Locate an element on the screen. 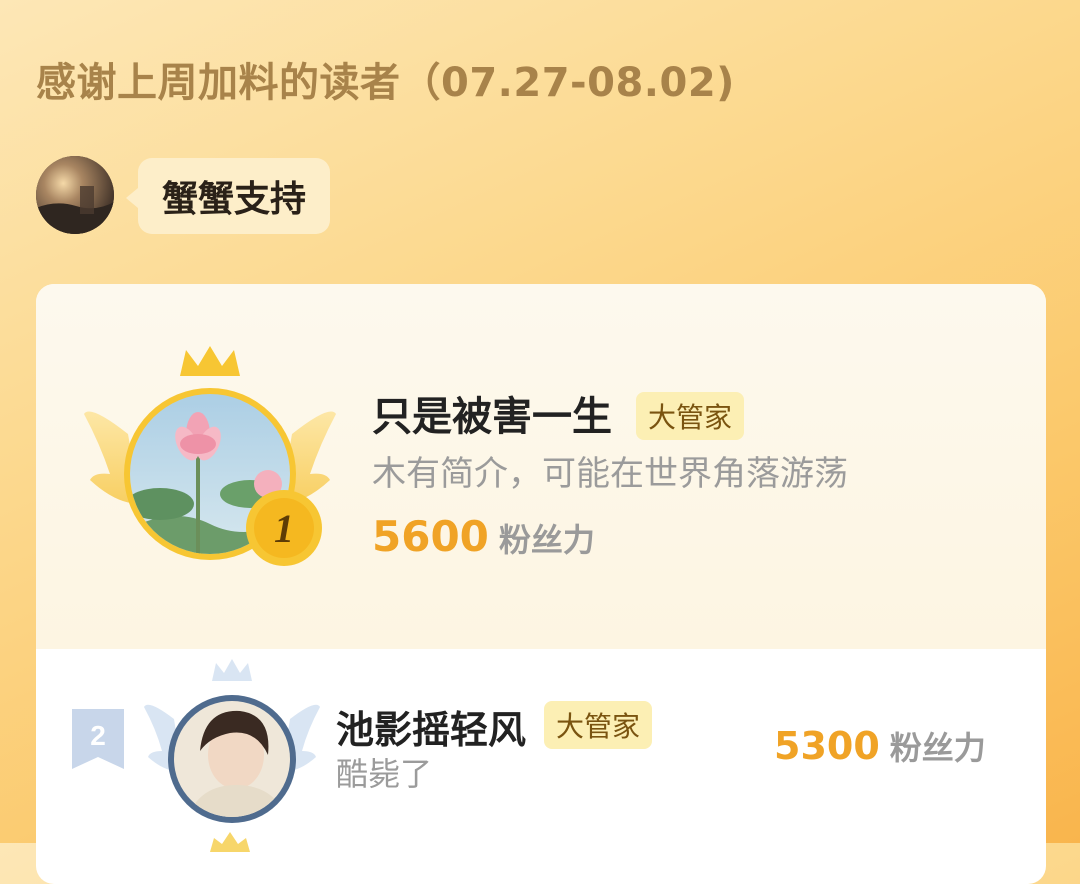 This screenshot has height=884, width=1080. rank-medal-icon: 1 is located at coordinates (284, 528).